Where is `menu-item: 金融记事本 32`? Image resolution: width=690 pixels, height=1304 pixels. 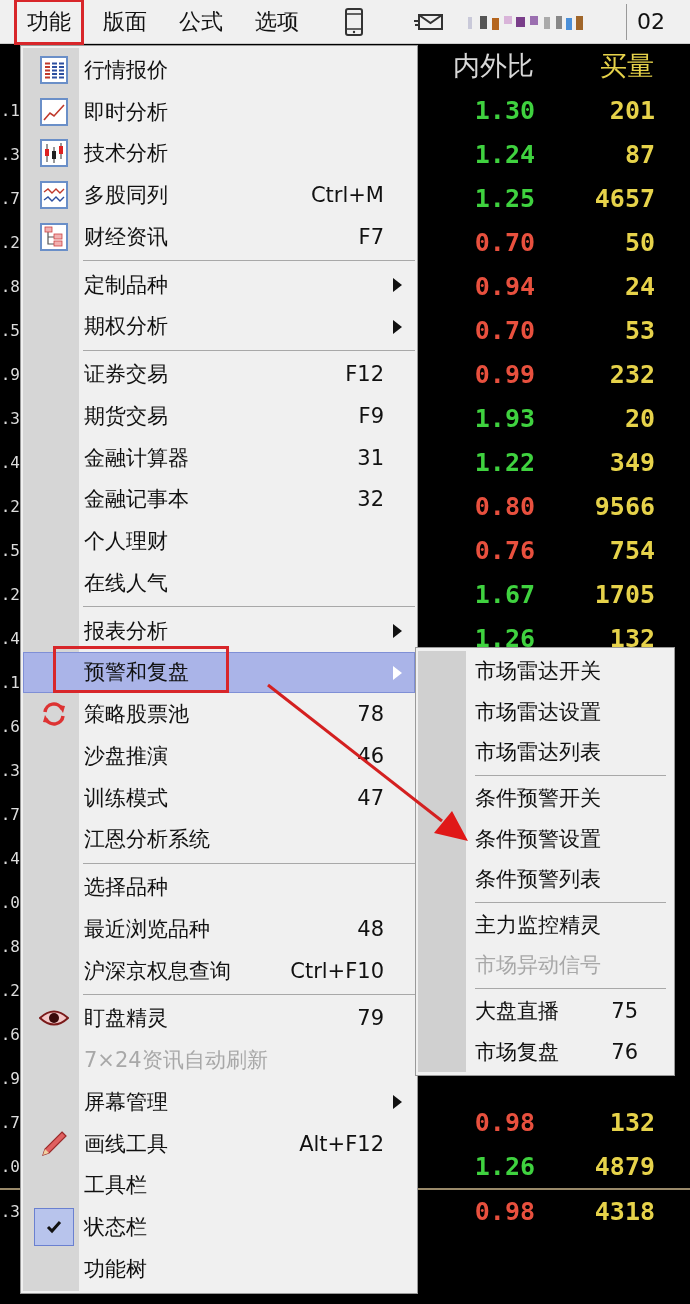
menu-item: 金融记事本 32 is located at coordinates (219, 499).